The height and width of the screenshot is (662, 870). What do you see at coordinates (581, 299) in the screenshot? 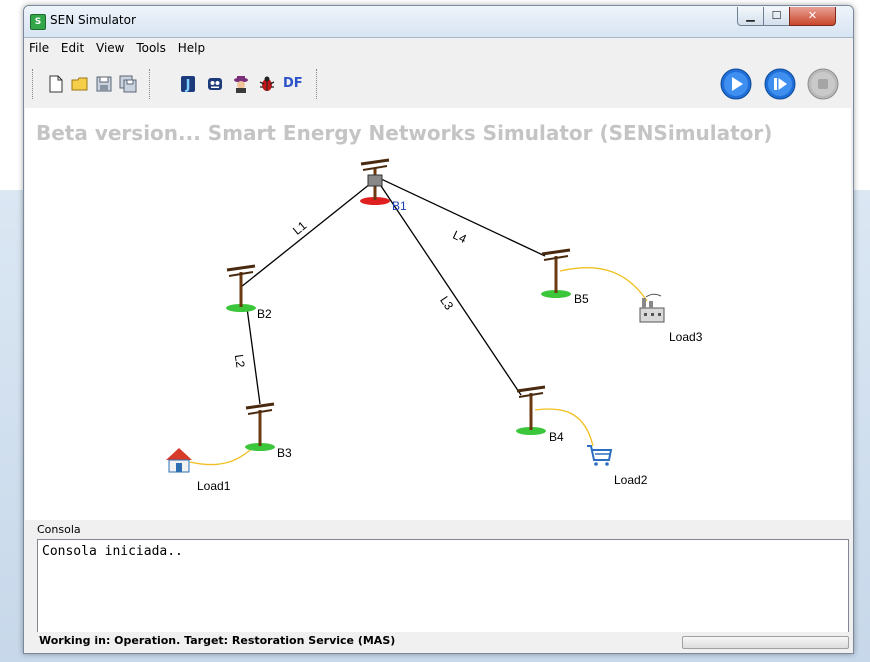
I see `bus-label-b5: B5` at bounding box center [581, 299].